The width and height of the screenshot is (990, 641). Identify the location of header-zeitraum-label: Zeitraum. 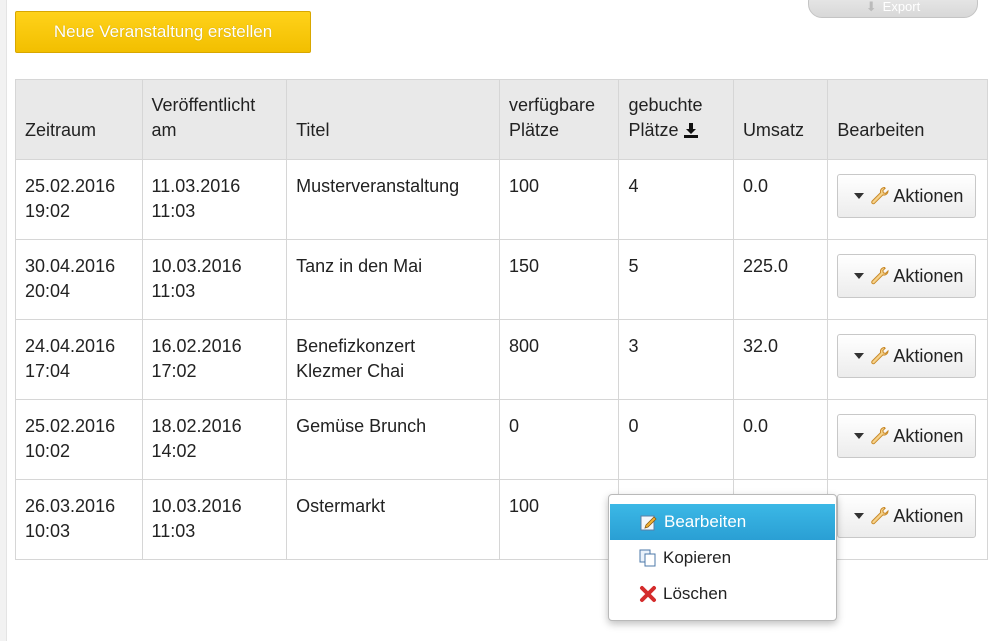
(61, 130).